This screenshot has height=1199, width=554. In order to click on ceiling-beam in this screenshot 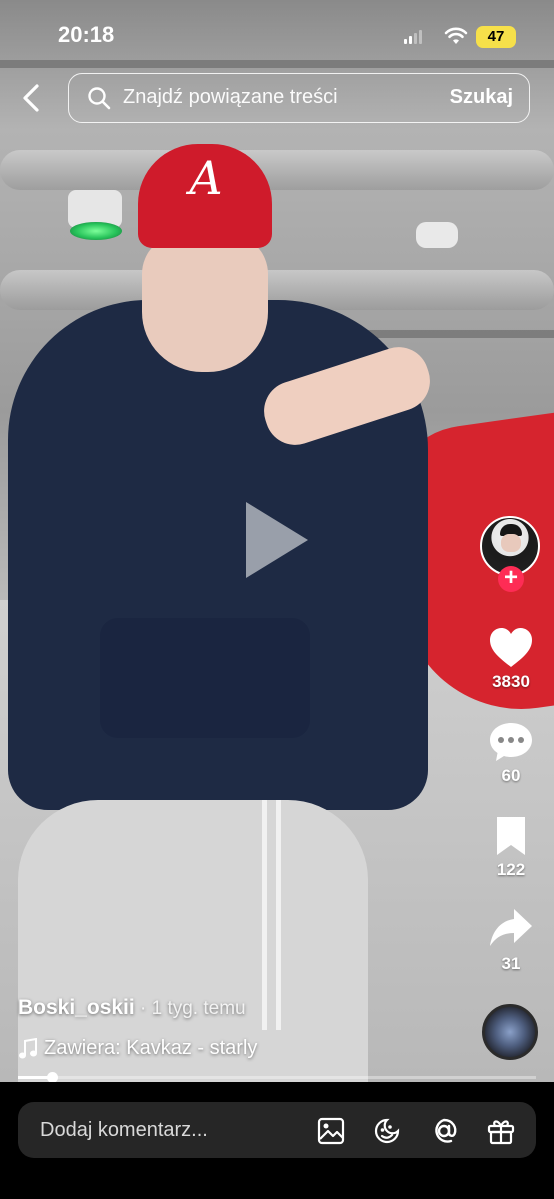, I will do `click(277, 64)`.